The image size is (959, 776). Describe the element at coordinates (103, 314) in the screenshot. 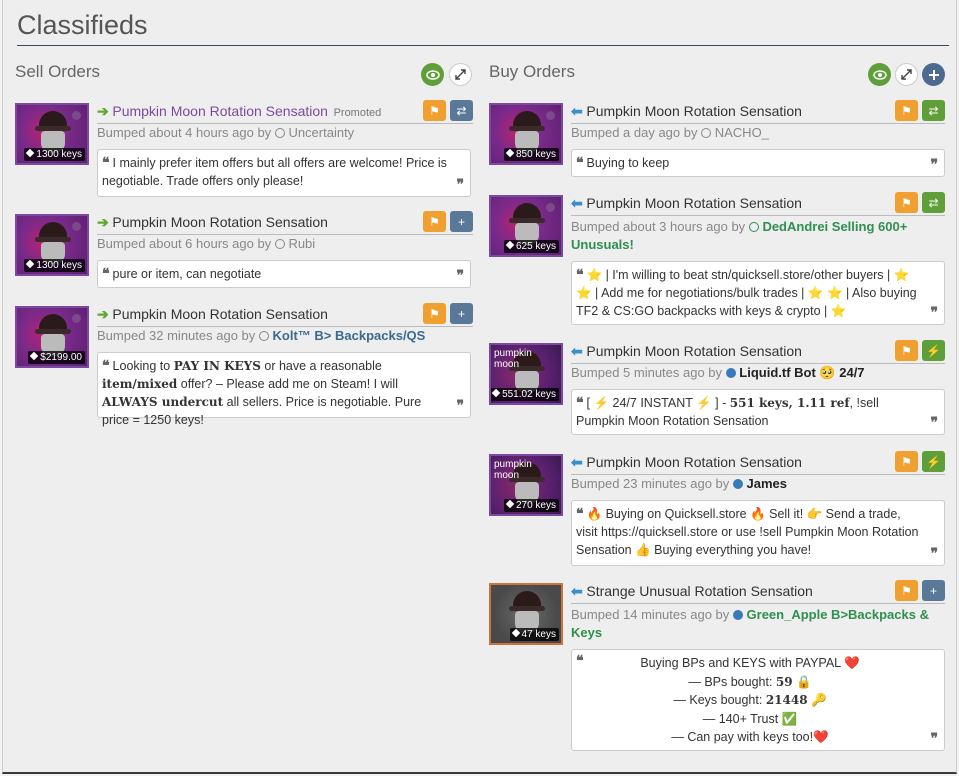

I see `arrow-right-icon: ➔` at that location.